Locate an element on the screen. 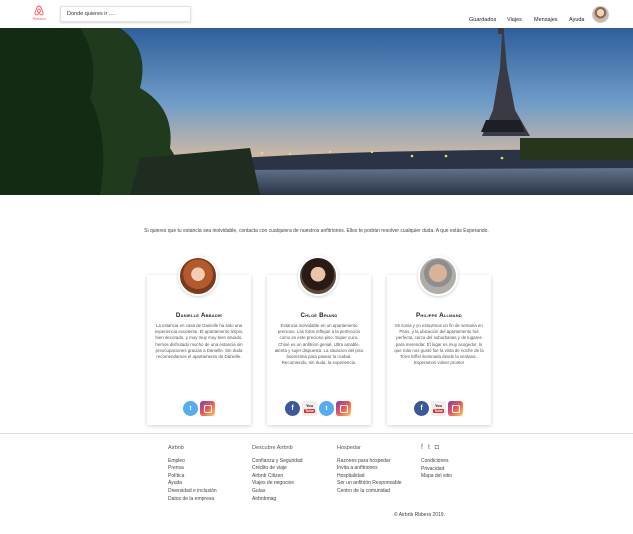  footer-link: Política is located at coordinates (192, 477).